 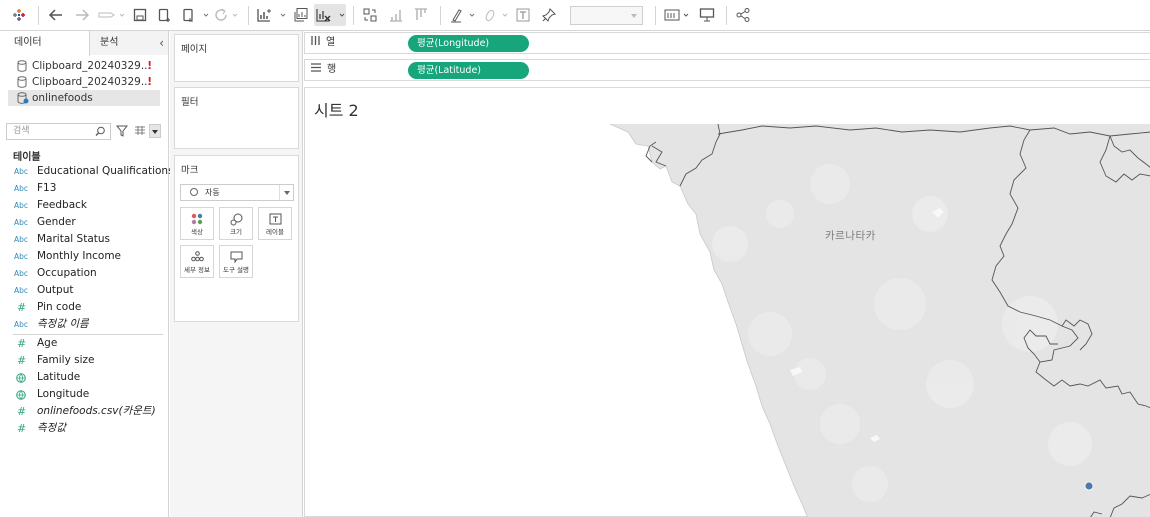 I want to click on field-f13: Abc F13, so click(x=89, y=188).